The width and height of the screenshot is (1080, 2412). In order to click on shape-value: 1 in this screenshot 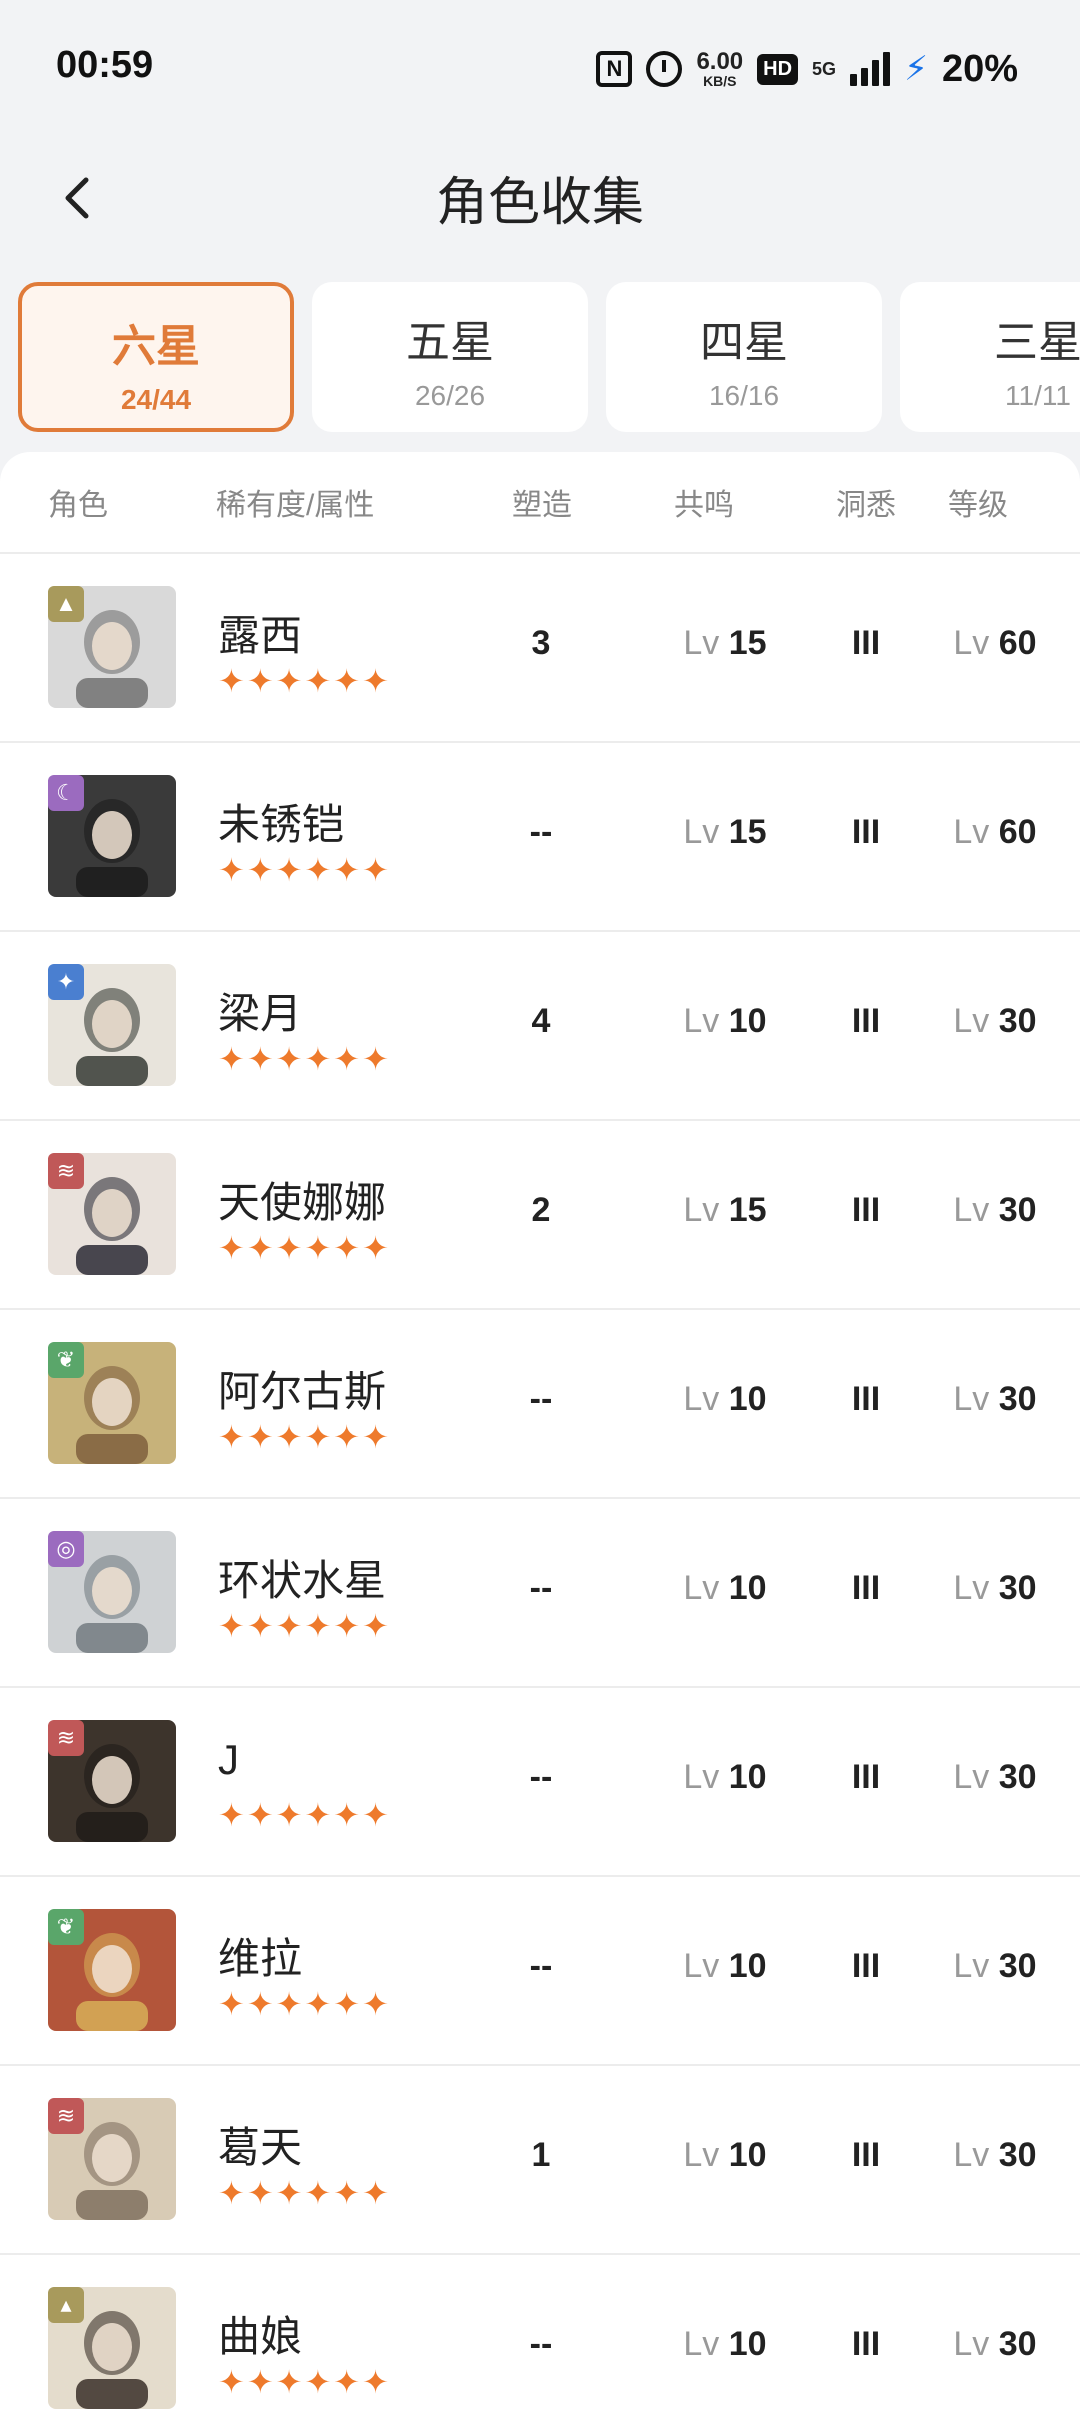, I will do `click(541, 2155)`.